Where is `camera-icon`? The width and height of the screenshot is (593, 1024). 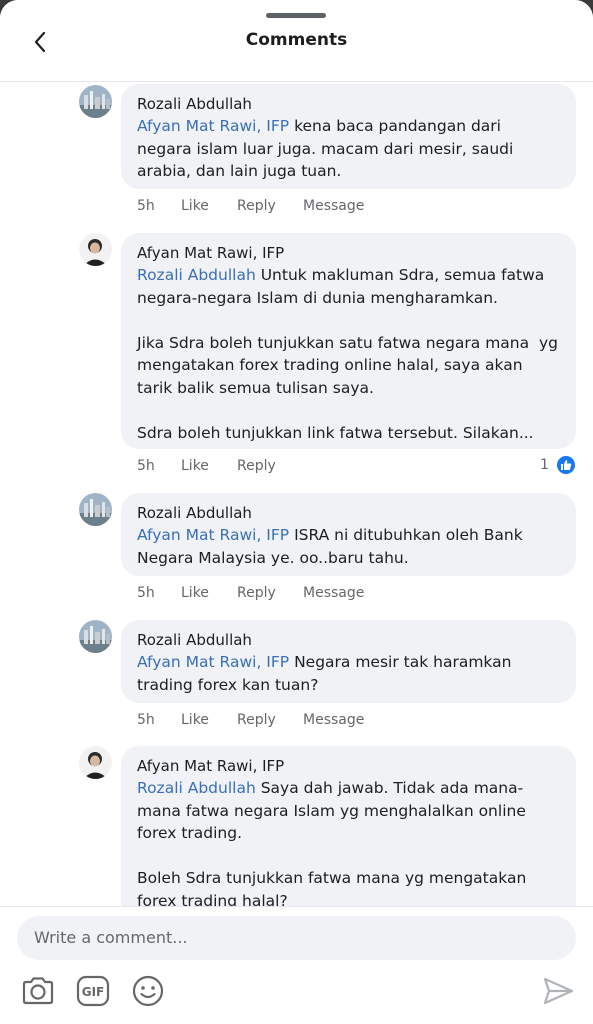
camera-icon is located at coordinates (38, 991).